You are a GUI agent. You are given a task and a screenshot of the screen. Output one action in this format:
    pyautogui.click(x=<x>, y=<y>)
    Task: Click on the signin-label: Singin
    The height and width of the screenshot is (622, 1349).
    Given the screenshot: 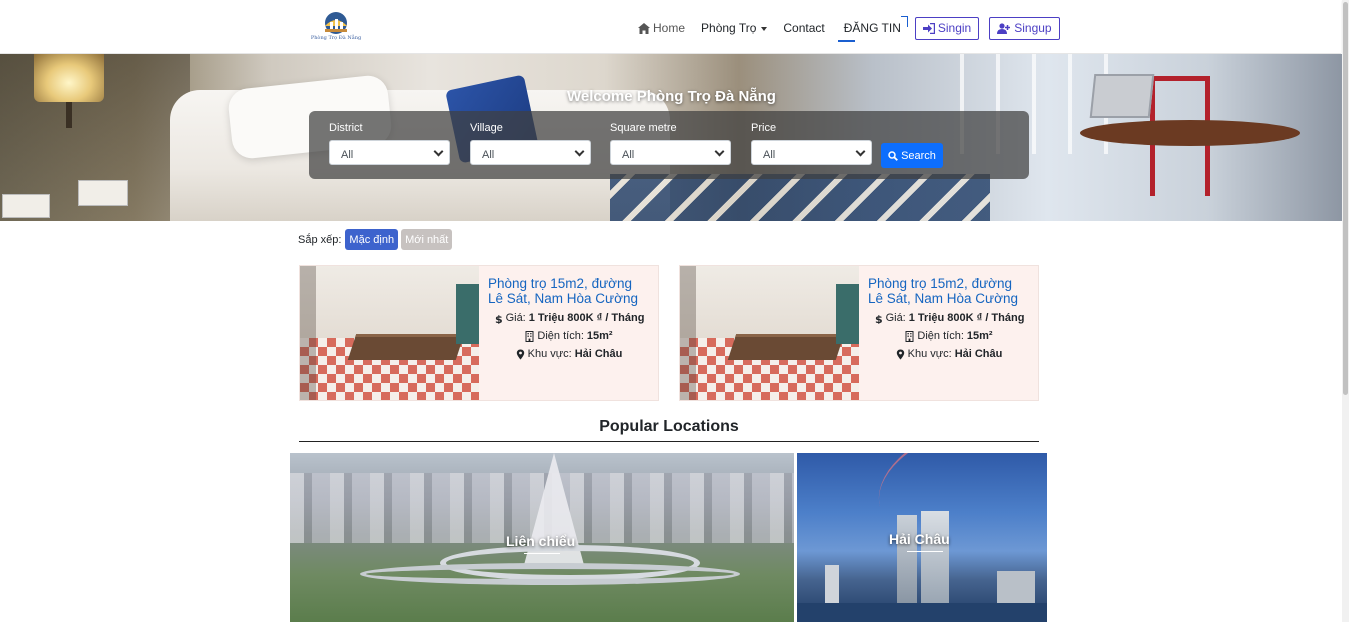 What is the action you would take?
    pyautogui.click(x=954, y=28)
    